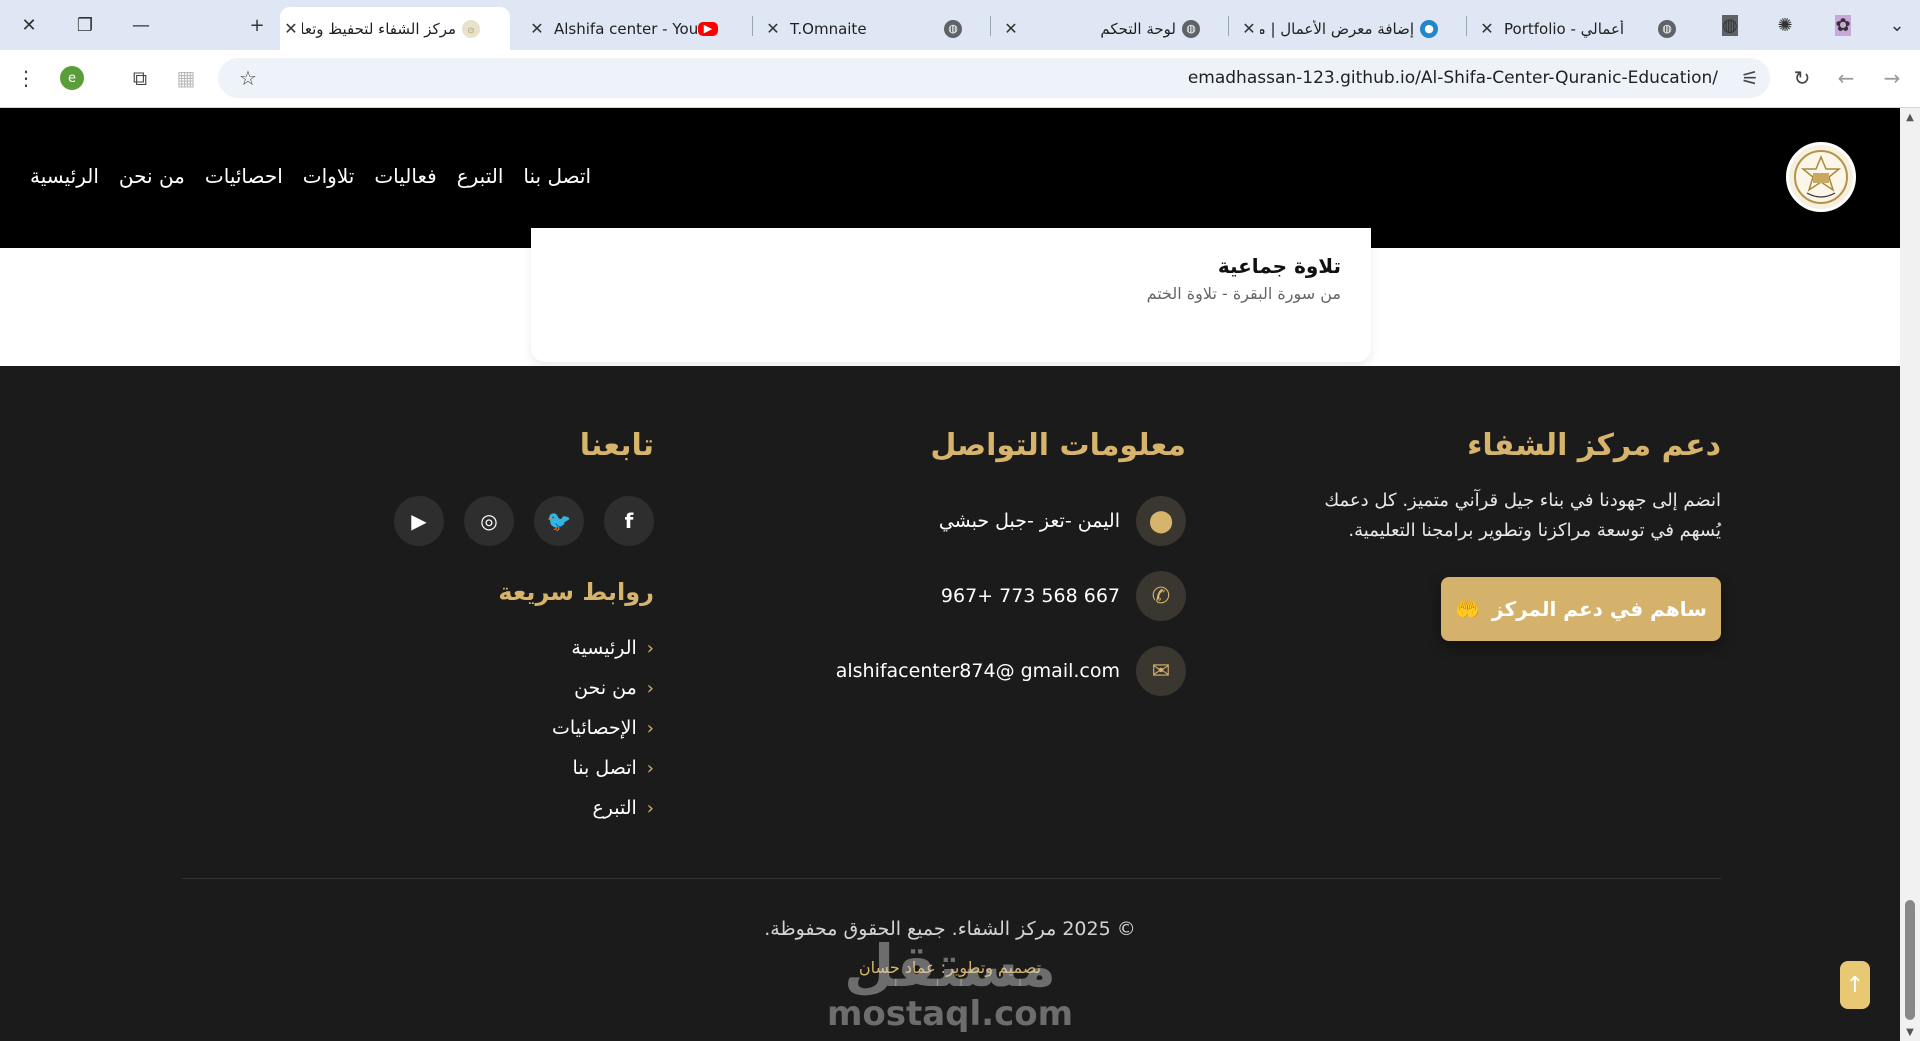 This screenshot has height=1041, width=1920. I want to click on location-pin-icon: ⬤, so click(1161, 521).